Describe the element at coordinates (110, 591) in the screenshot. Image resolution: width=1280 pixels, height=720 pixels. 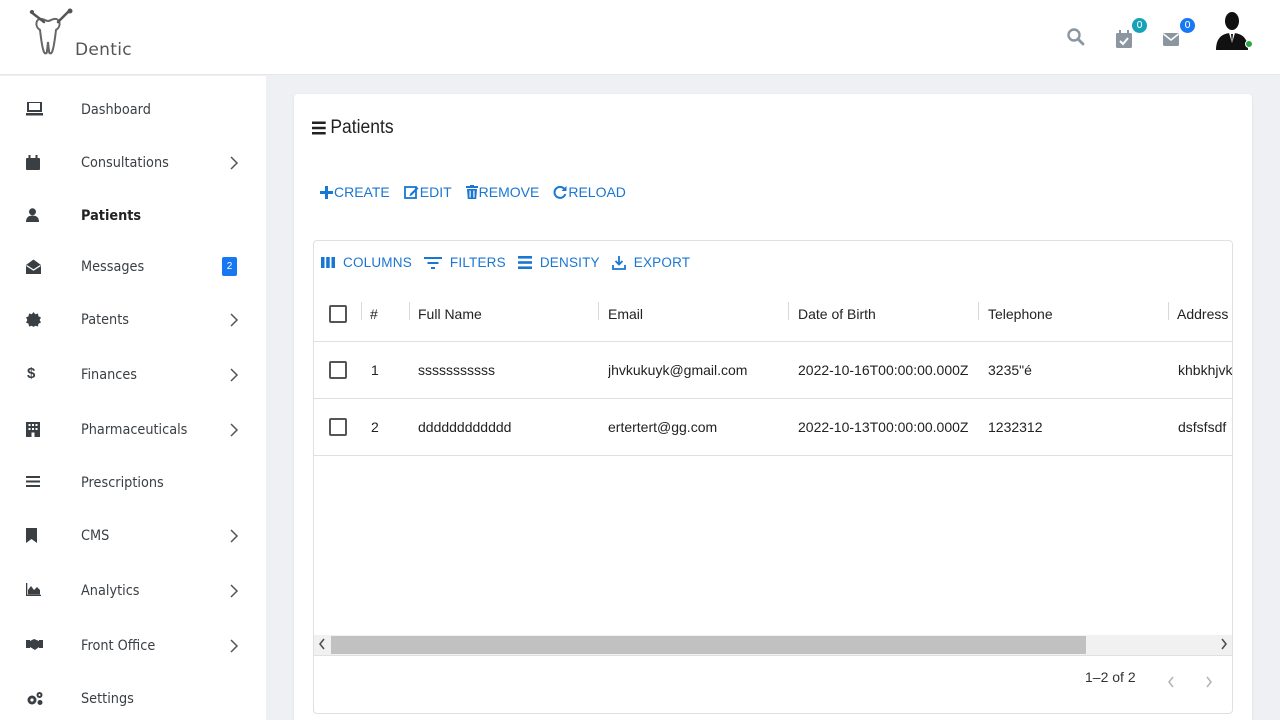
I see `sidebar-item-label: Analytics` at that location.